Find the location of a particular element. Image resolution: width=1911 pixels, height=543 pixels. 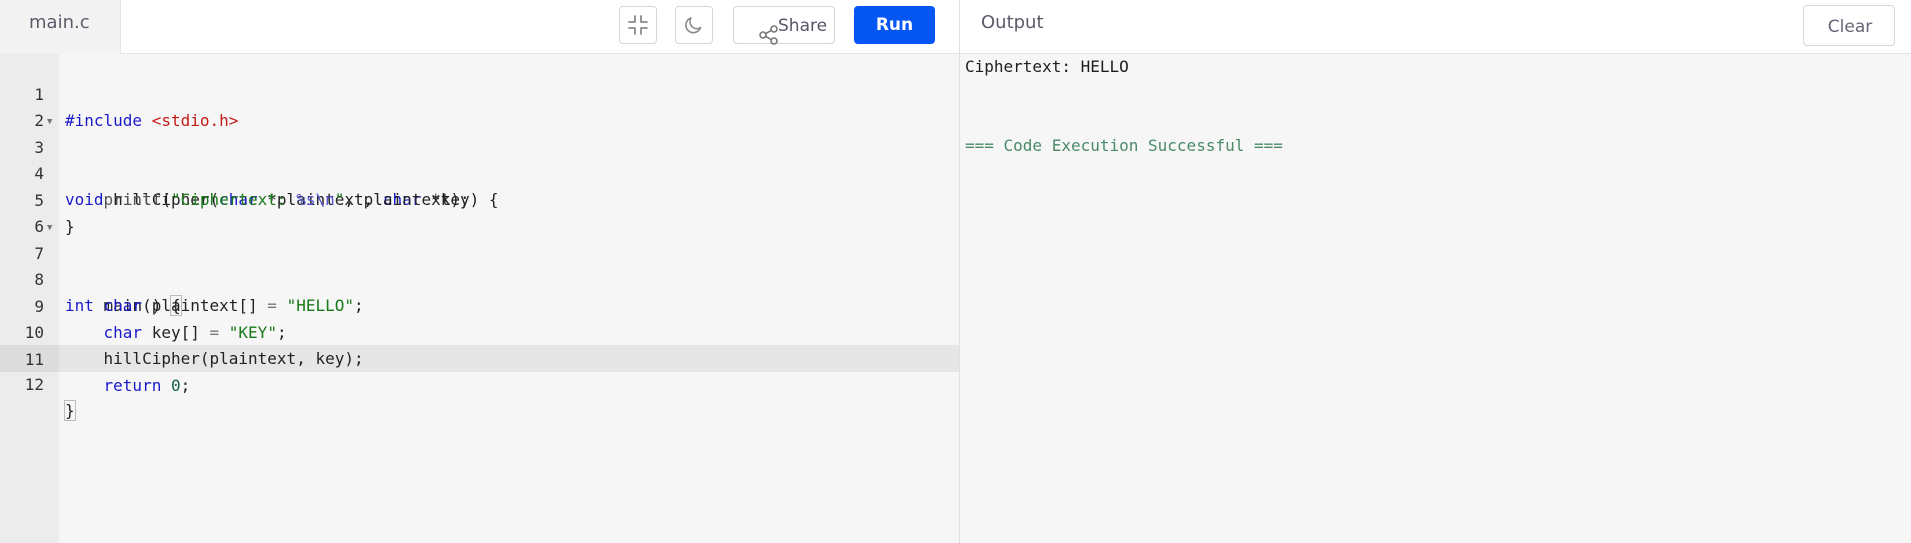

code-line: 2 is located at coordinates (479, 106).